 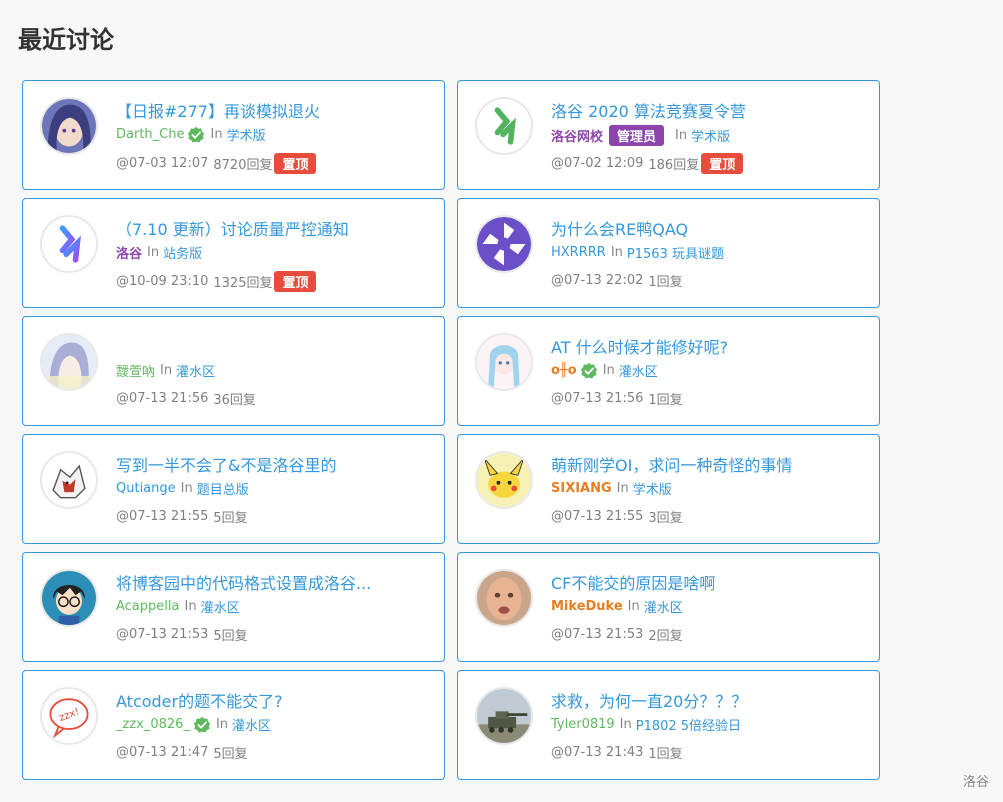 What do you see at coordinates (619, 228) in the screenshot?
I see `discussion-title: 为什么会RE鸭QAQ` at bounding box center [619, 228].